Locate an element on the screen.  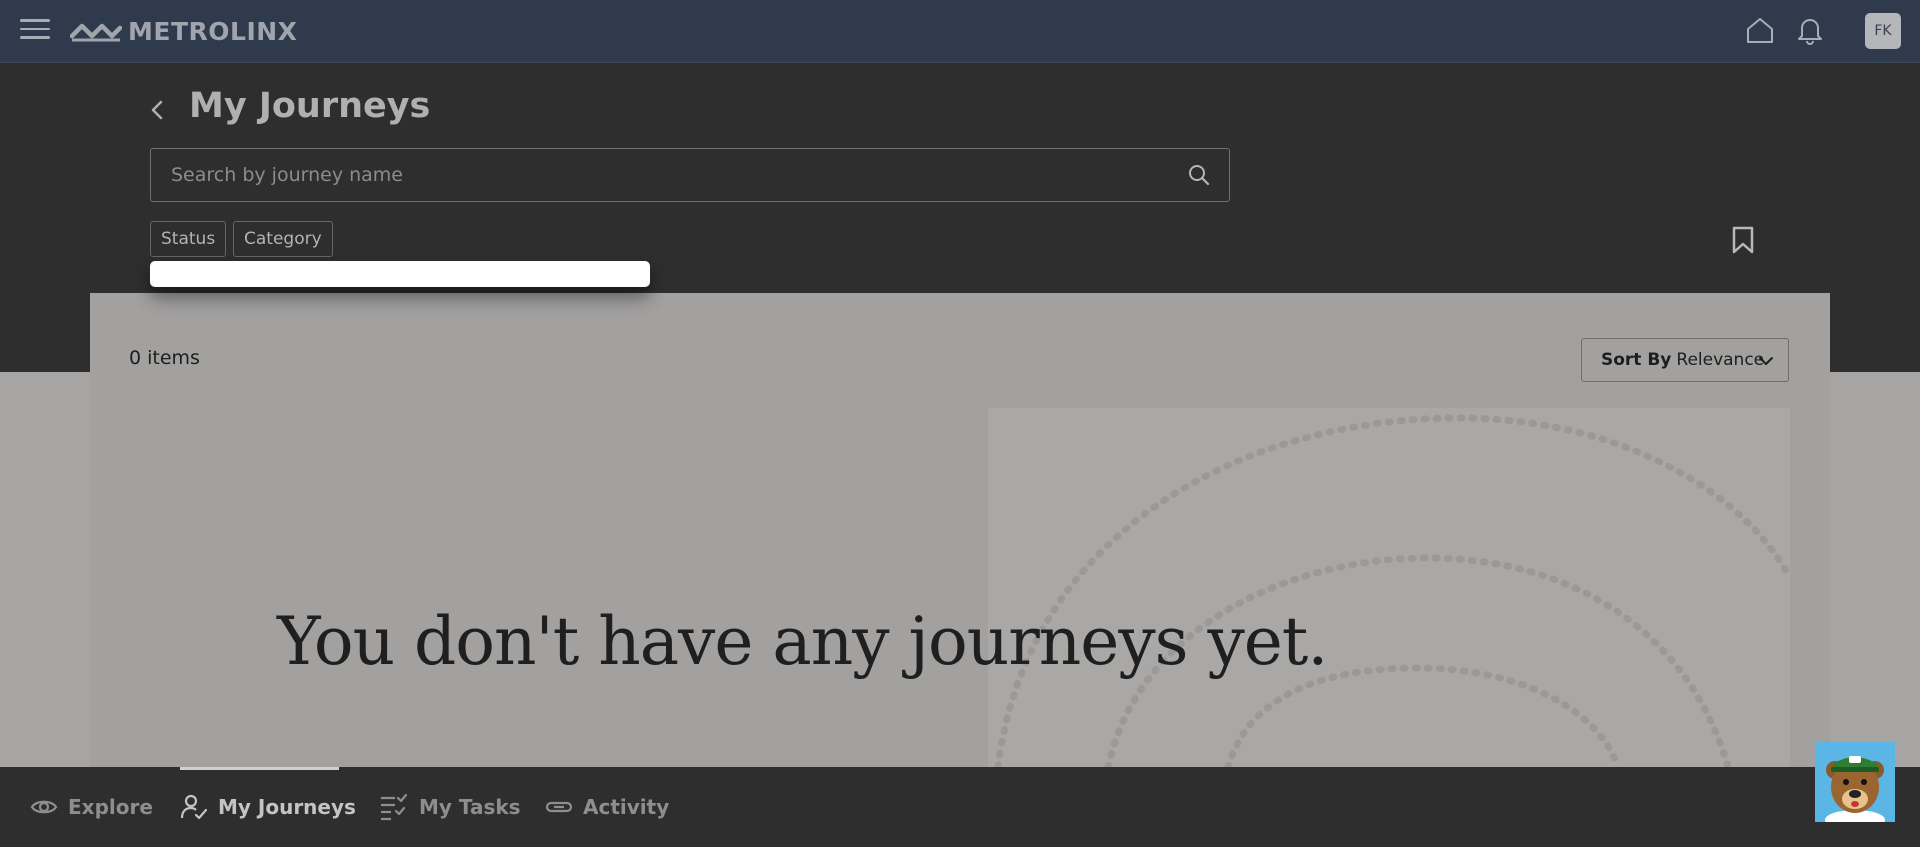
nav-my-tasks-label: My Tasks is located at coordinates (470, 807).